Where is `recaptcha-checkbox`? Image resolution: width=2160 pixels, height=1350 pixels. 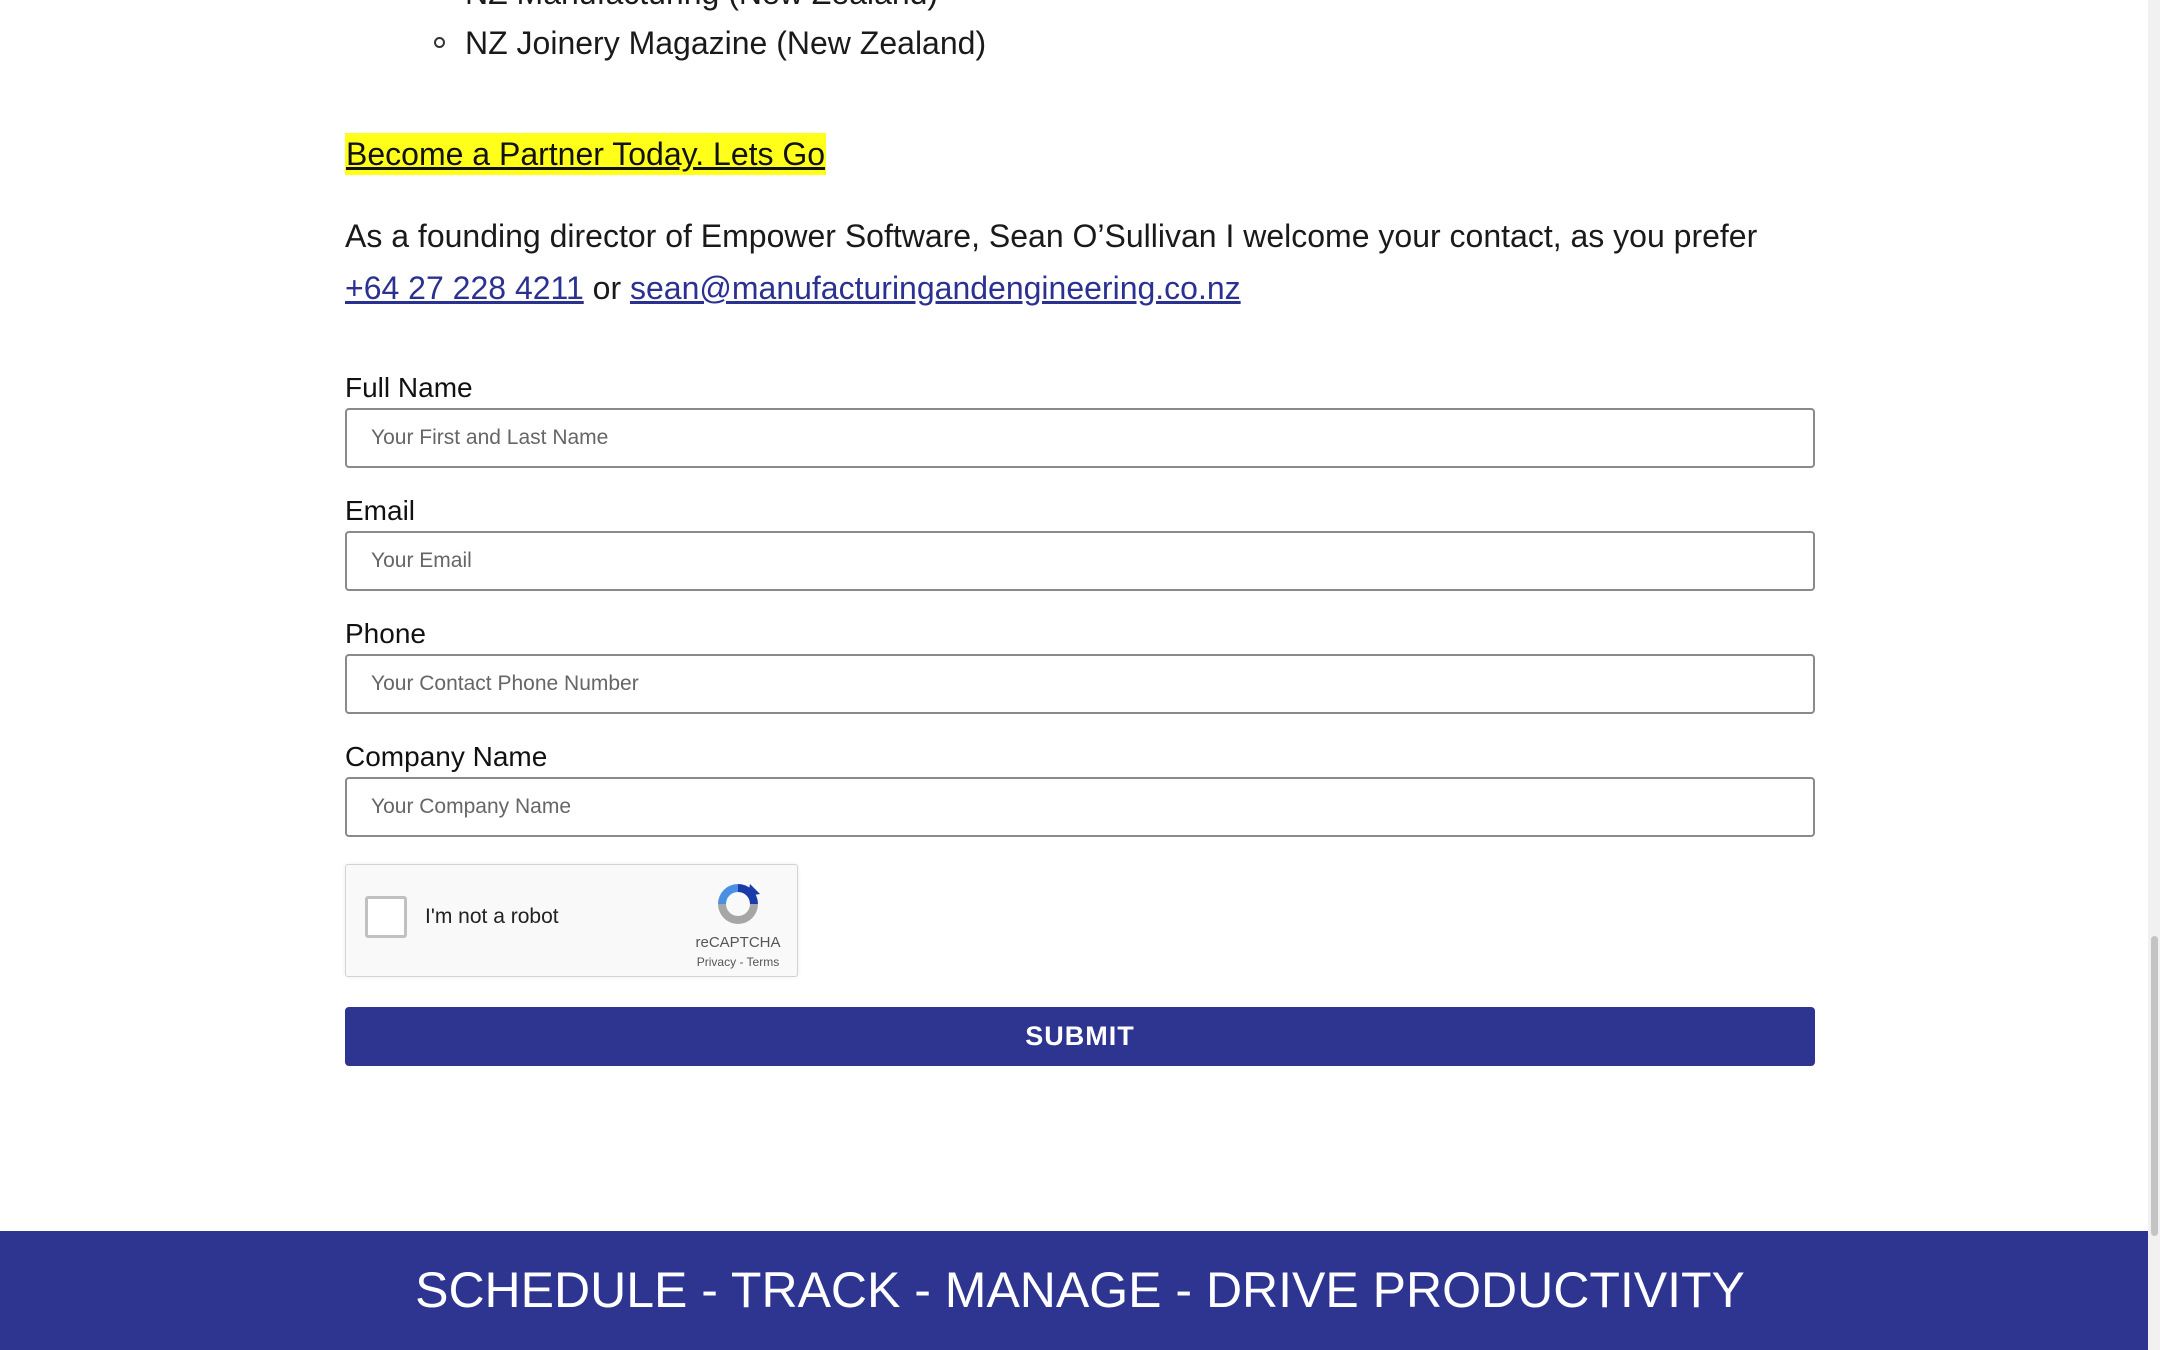 recaptcha-checkbox is located at coordinates (386, 917).